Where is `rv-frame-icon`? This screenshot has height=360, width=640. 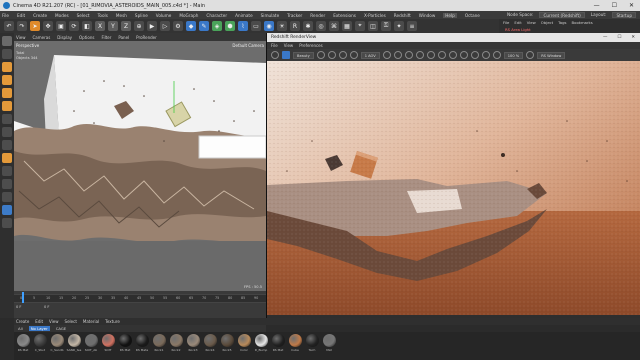
rv-frame-icon is located at coordinates (485, 55).